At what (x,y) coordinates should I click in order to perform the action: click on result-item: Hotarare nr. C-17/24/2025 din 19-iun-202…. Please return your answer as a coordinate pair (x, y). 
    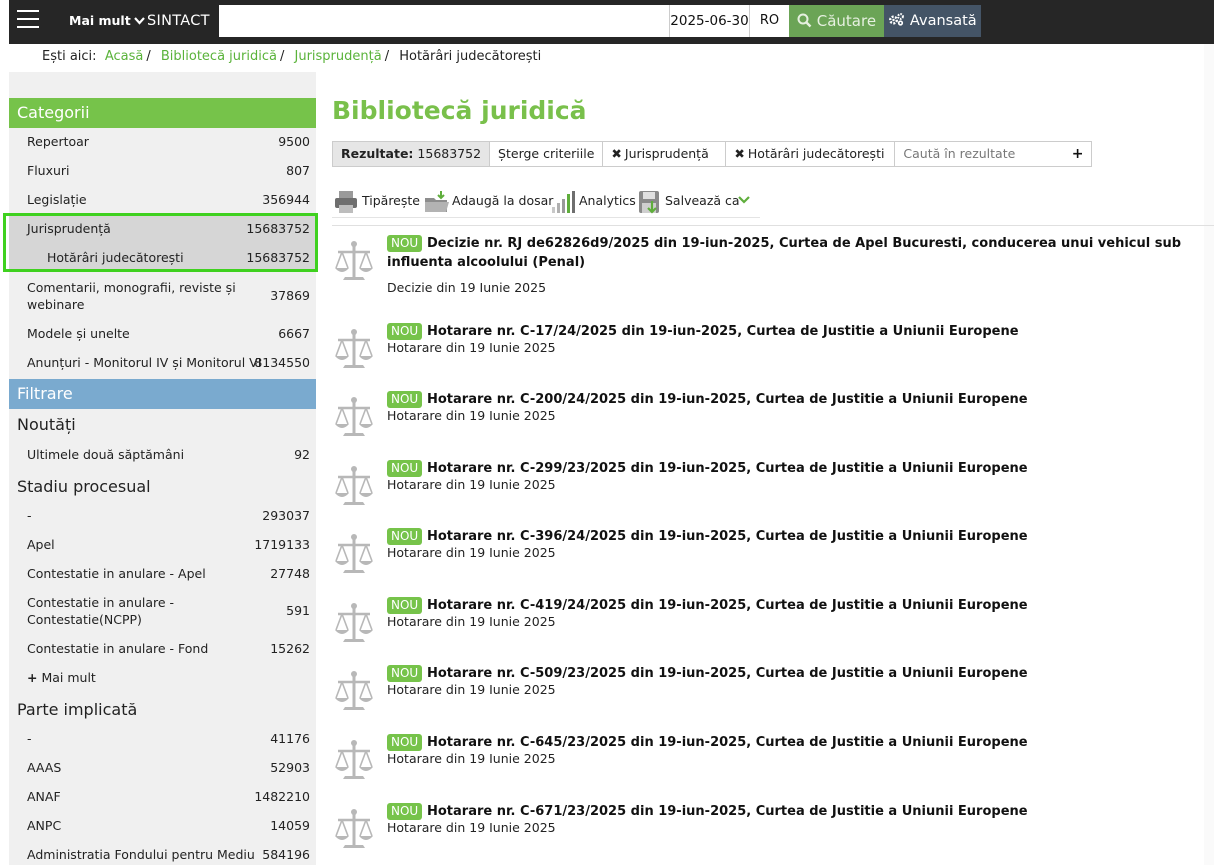
    Looking at the image, I should click on (773, 350).